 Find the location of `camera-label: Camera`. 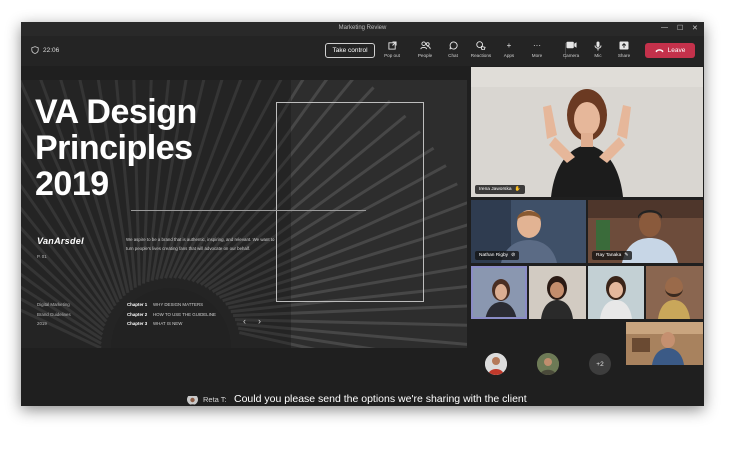

camera-label: Camera is located at coordinates (571, 55).